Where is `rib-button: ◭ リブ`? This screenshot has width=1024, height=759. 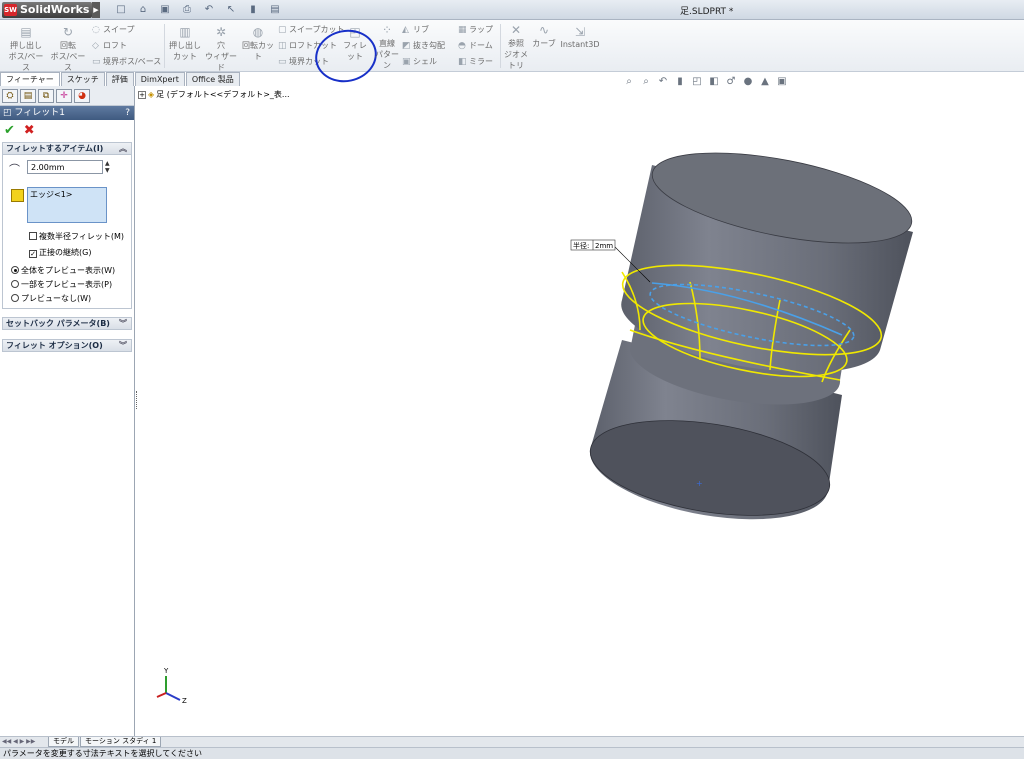 rib-button: ◭ リブ is located at coordinates (415, 29).